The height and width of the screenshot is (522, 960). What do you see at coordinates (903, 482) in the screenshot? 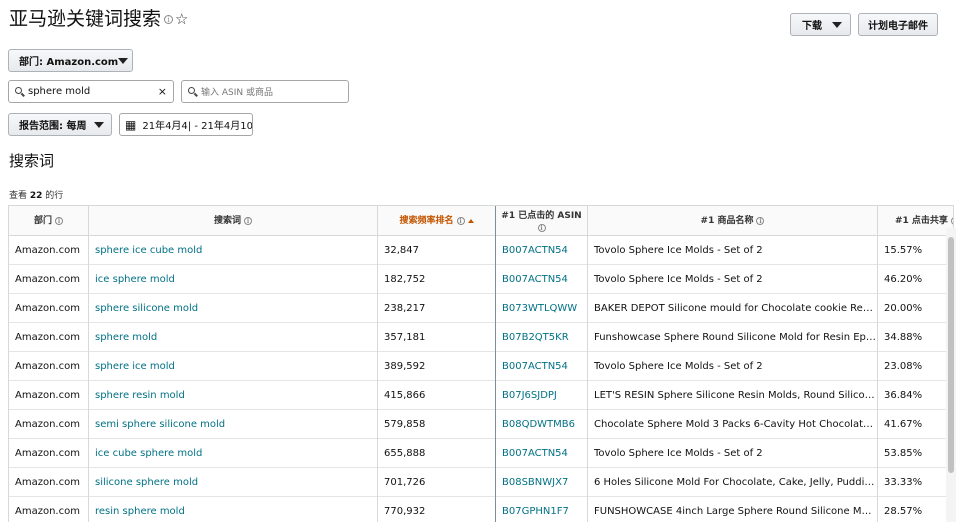
I see `click-share-cell: 33.33%` at bounding box center [903, 482].